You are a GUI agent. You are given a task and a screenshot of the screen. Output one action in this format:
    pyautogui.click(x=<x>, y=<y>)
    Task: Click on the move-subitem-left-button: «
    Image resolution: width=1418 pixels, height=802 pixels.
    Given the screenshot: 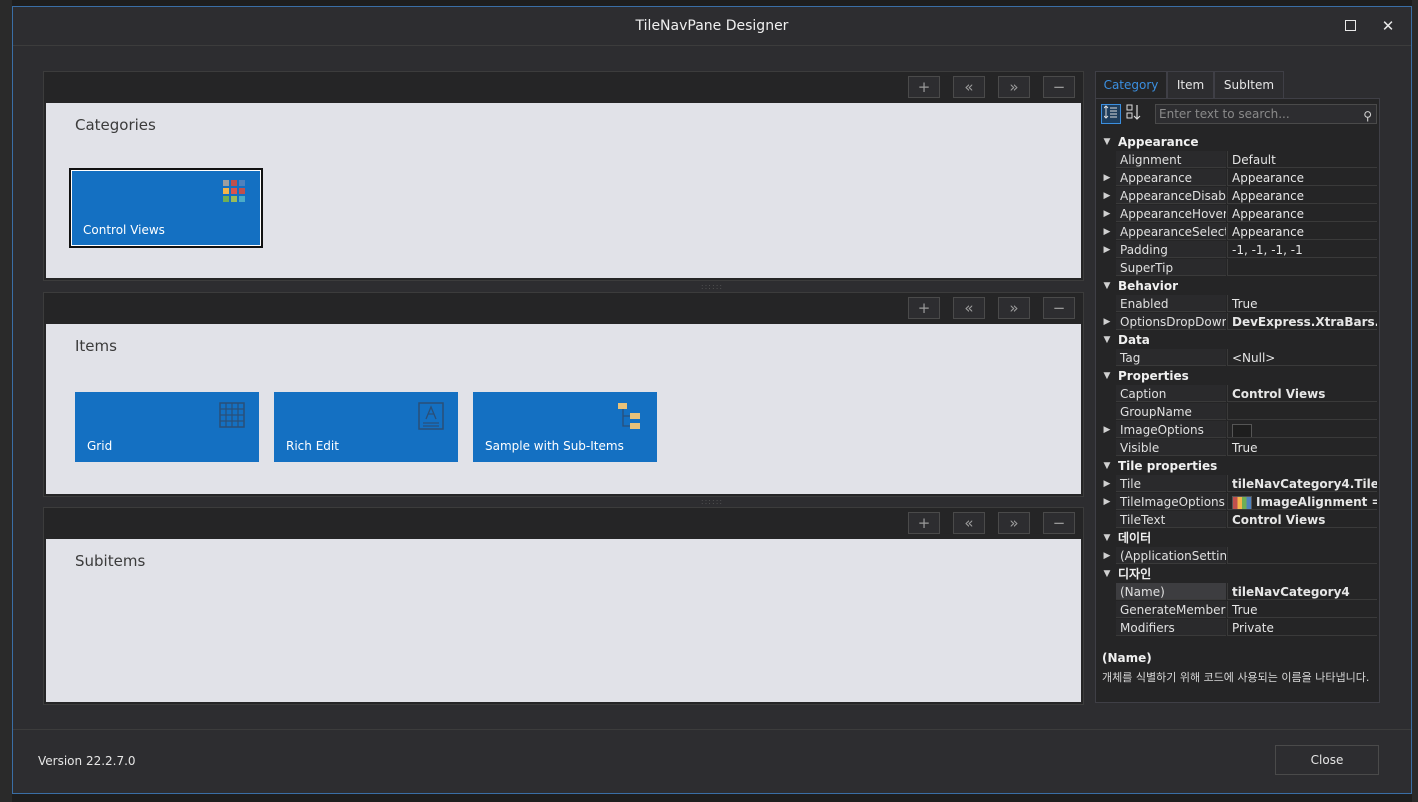 What is the action you would take?
    pyautogui.click(x=969, y=523)
    